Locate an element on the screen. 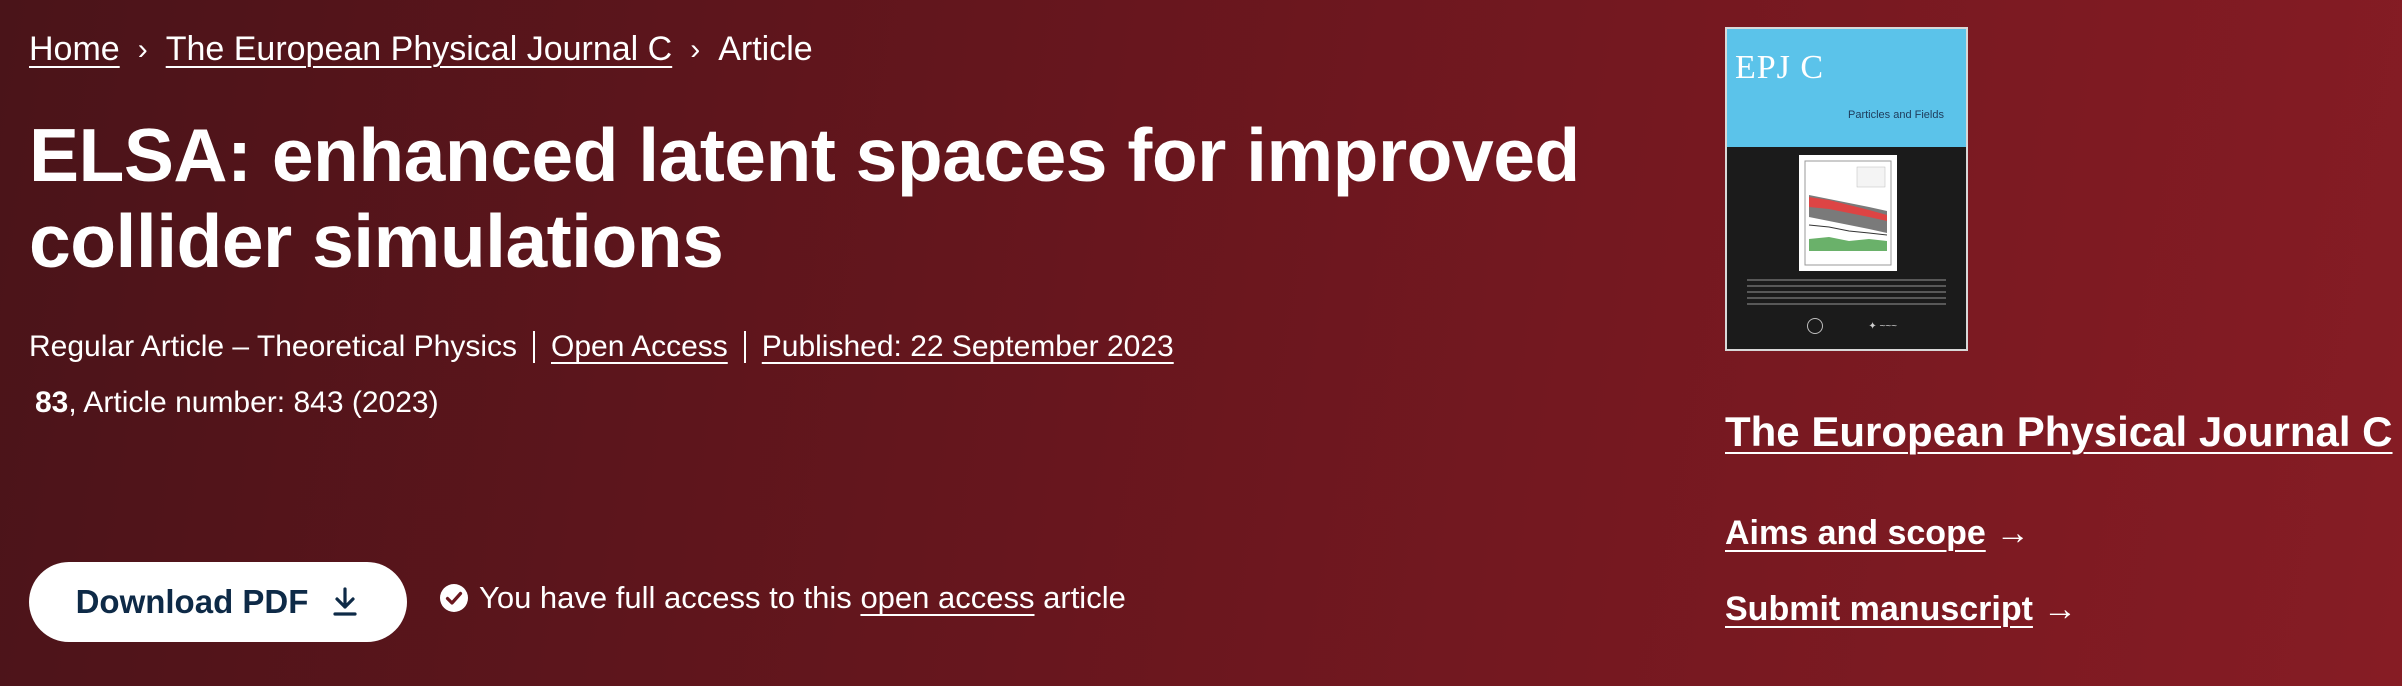 The height and width of the screenshot is (686, 2402). cover-header is located at coordinates (1846, 88).